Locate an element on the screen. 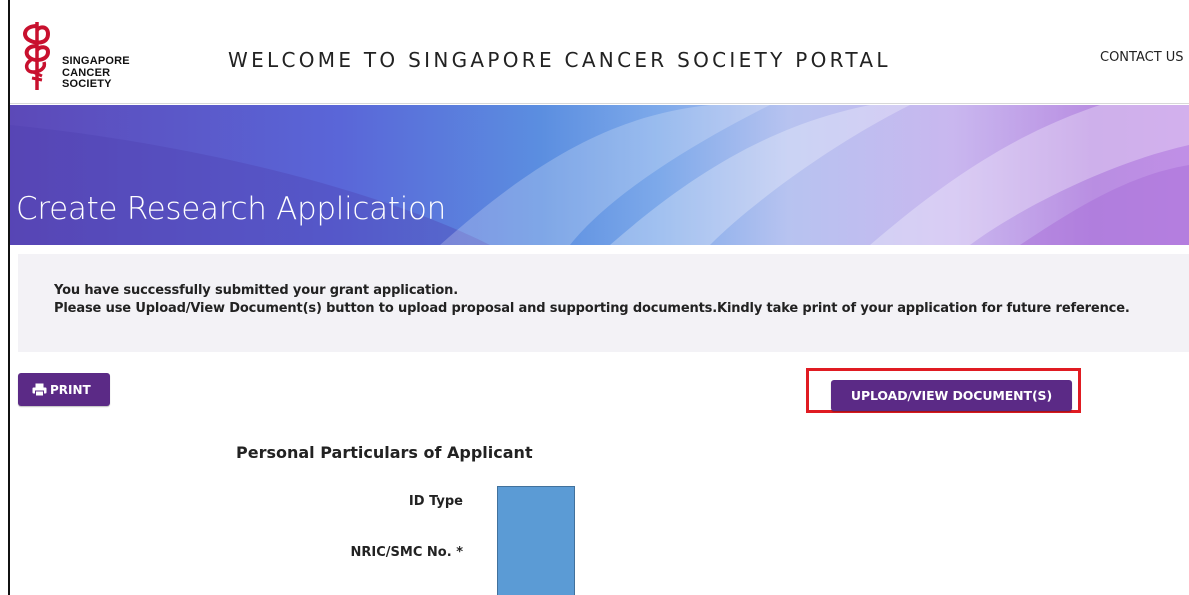 The width and height of the screenshot is (1189, 595). logo-text: SINGAPORE CANCER SOCIETY is located at coordinates (96, 73).